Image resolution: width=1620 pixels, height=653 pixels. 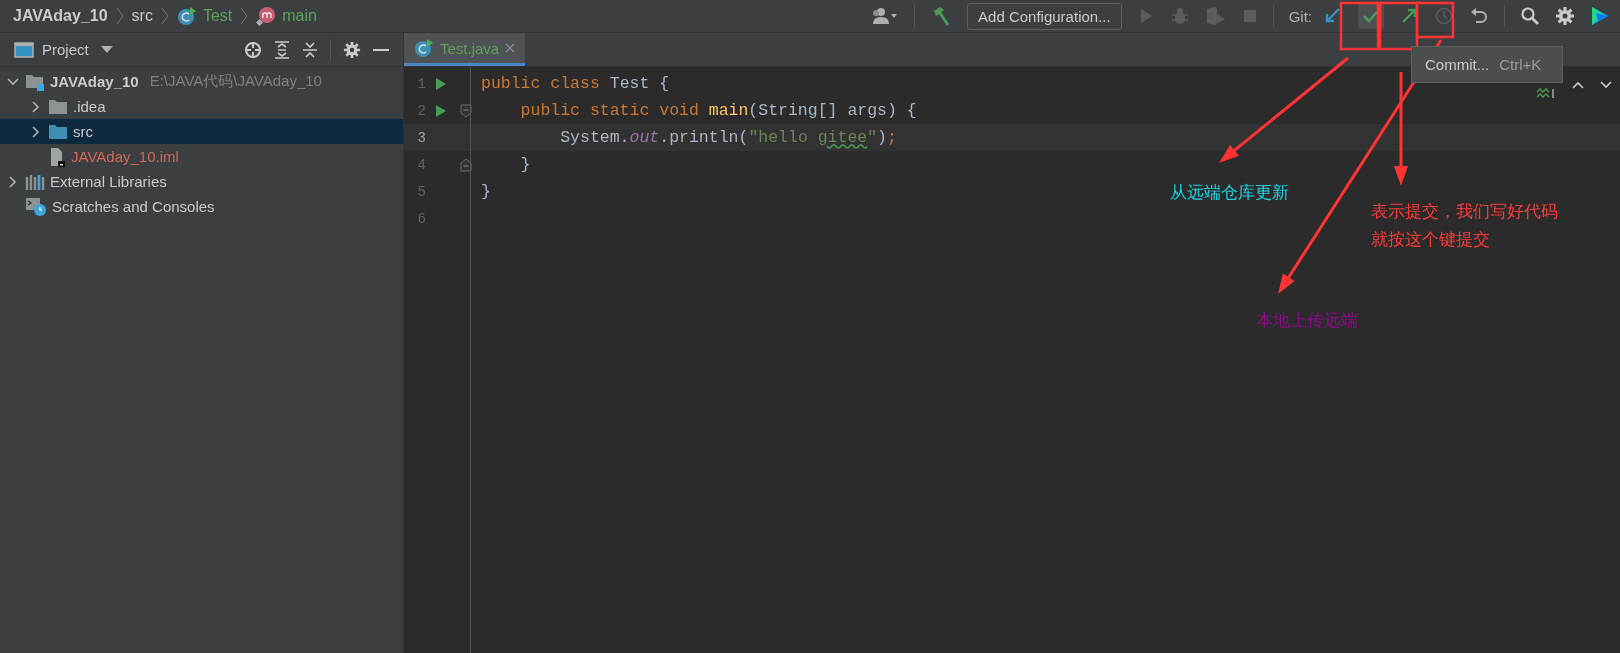 What do you see at coordinates (125, 156) in the screenshot?
I see `tree-label: JAVAday_10.iml` at bounding box center [125, 156].